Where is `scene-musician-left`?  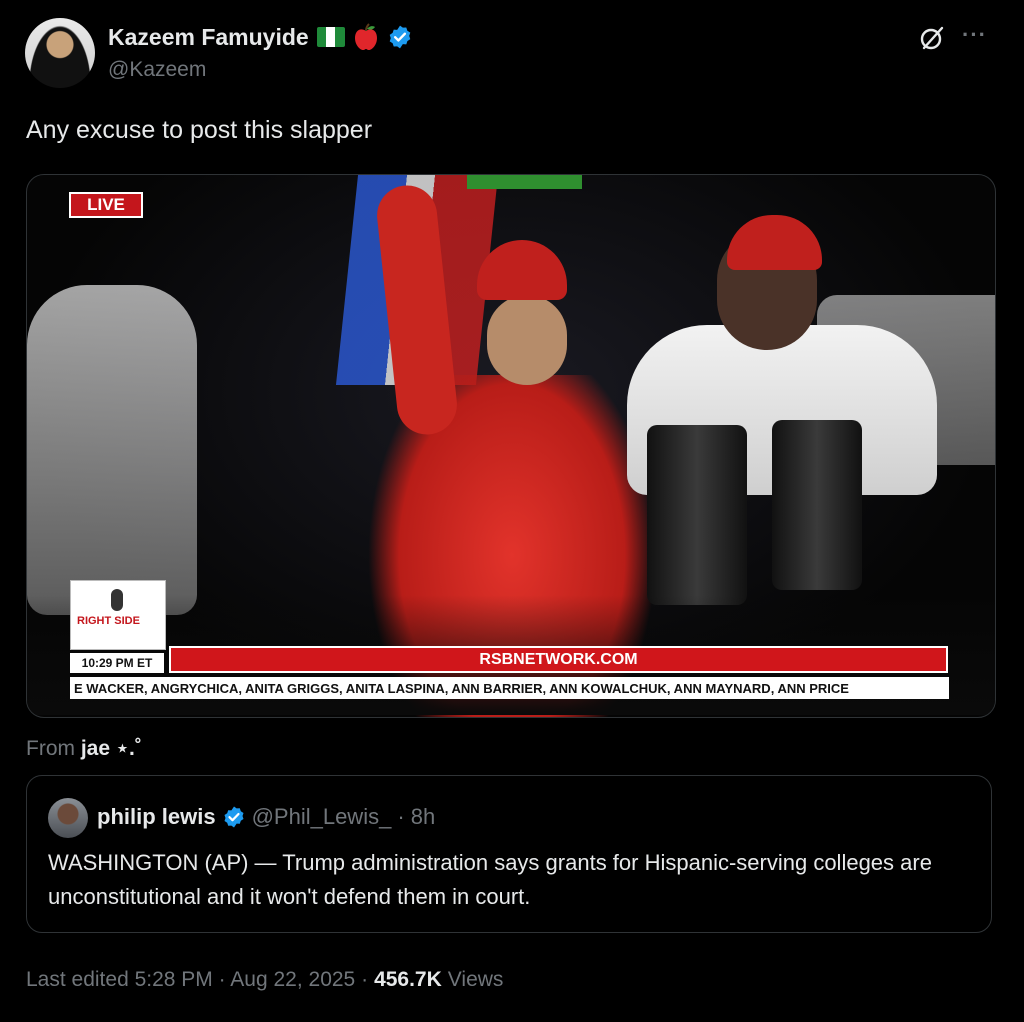
scene-musician-left is located at coordinates (112, 450).